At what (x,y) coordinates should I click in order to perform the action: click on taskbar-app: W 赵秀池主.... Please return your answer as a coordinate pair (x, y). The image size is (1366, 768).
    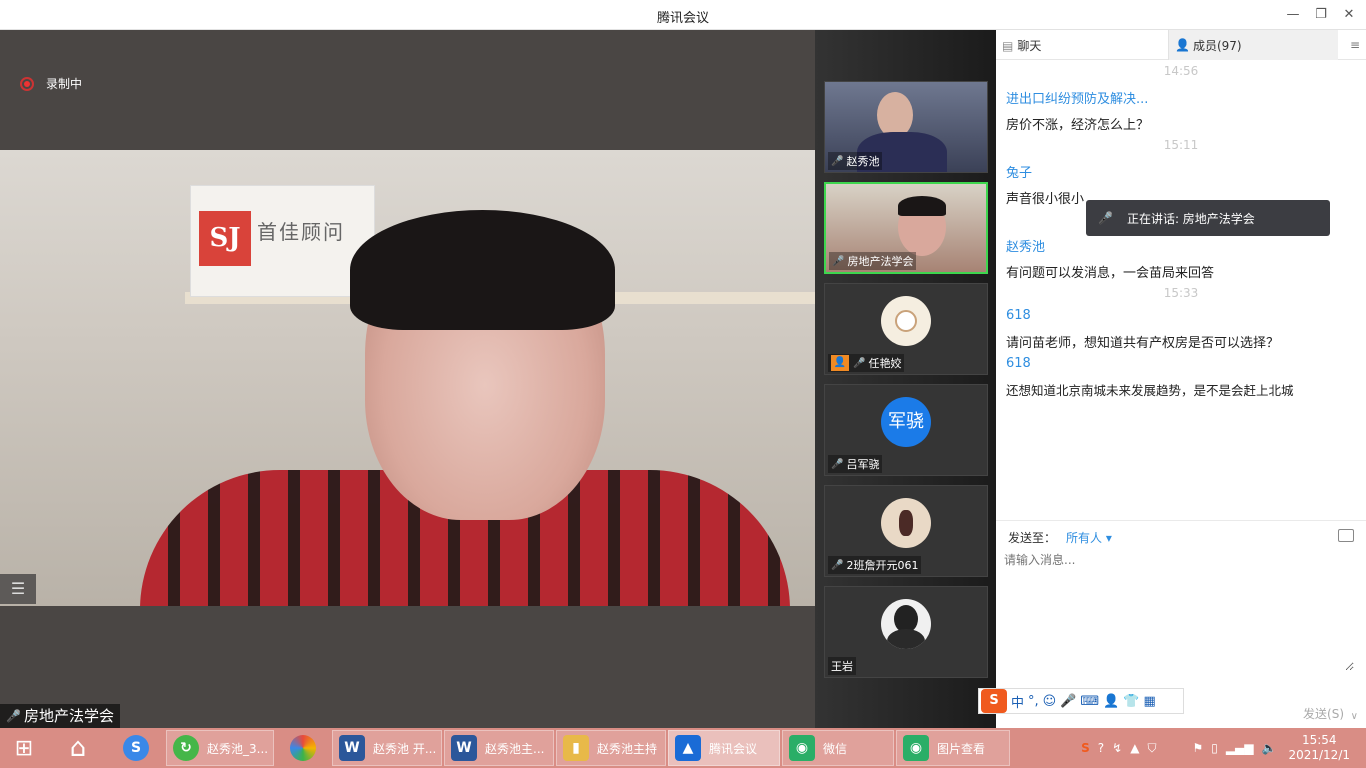
    Looking at the image, I should click on (499, 748).